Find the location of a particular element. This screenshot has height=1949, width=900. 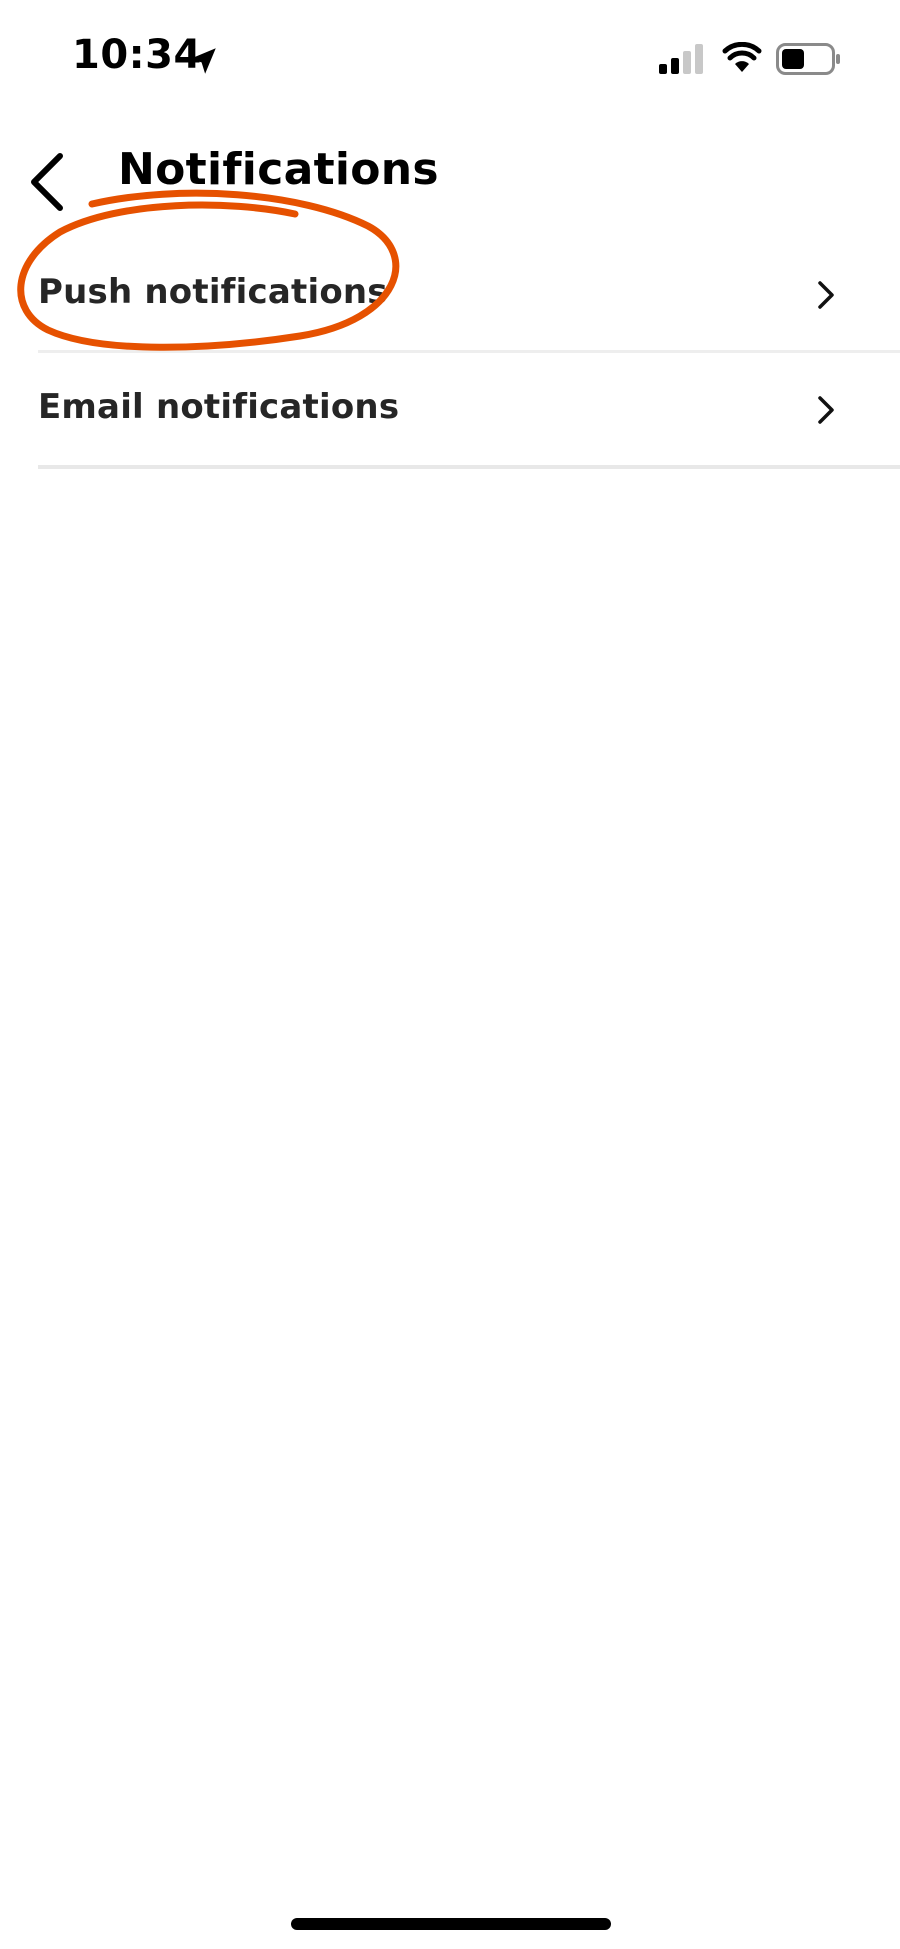

wifi-icon is located at coordinates (742, 57).